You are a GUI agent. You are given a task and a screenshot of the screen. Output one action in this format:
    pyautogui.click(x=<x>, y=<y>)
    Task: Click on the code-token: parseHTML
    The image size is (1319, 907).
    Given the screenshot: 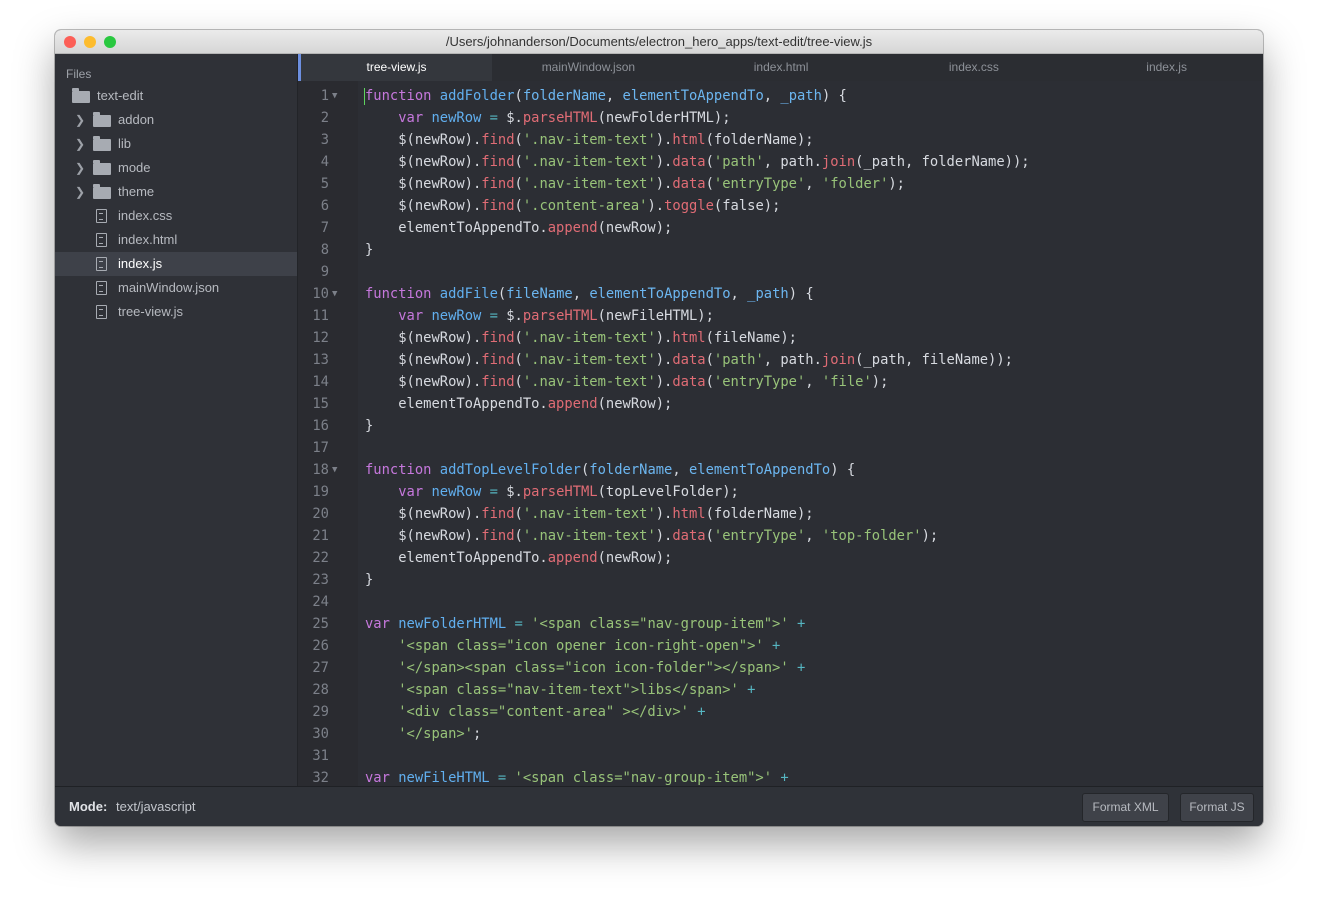 What is the action you would take?
    pyautogui.click(x=560, y=316)
    